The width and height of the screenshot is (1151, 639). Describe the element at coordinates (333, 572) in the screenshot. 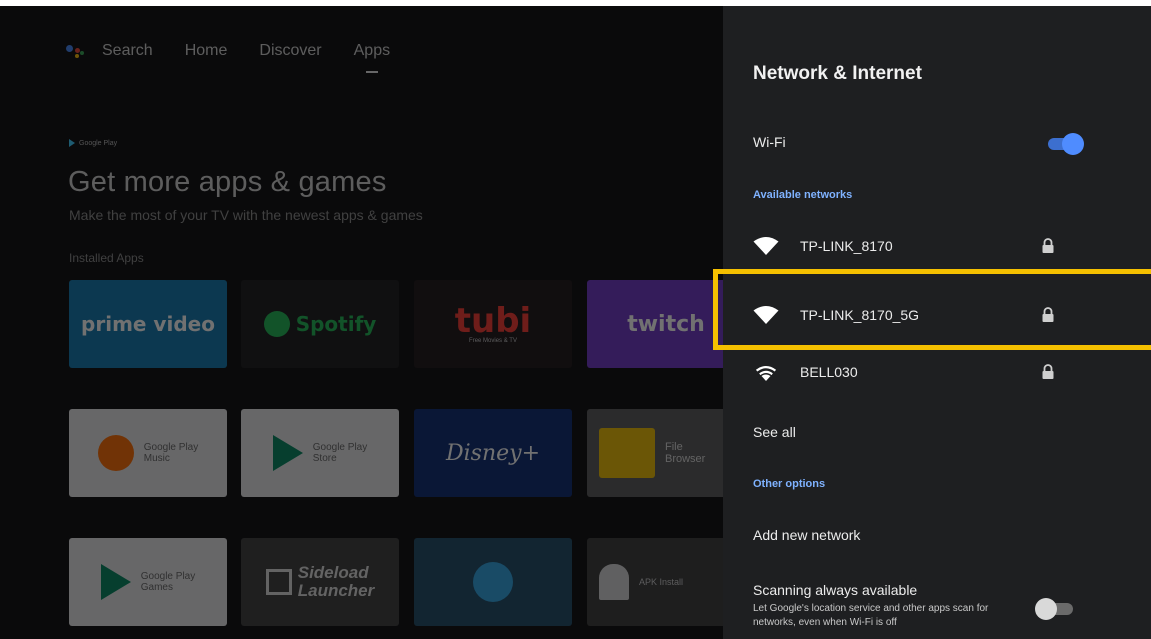

I see `app-tile-label: Sideload` at that location.